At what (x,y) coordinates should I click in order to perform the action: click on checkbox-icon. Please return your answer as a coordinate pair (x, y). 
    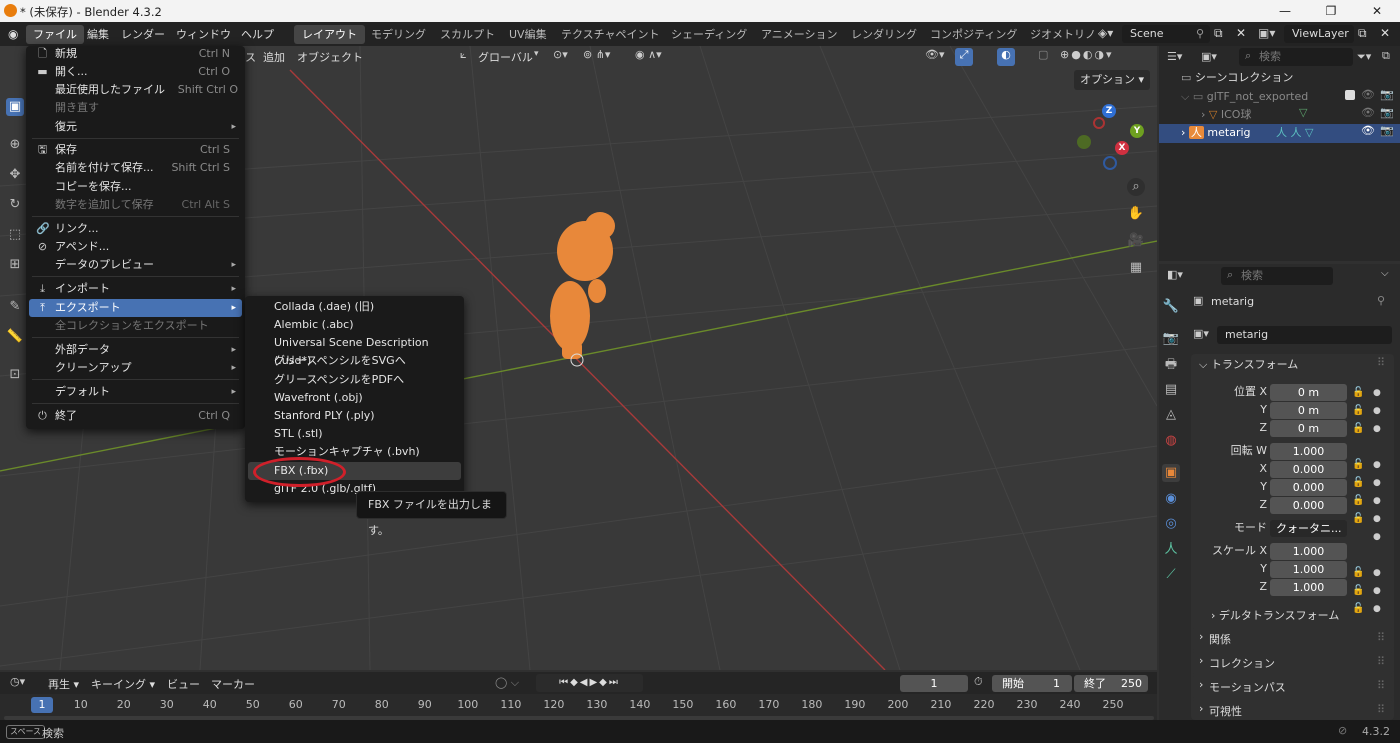
    Looking at the image, I should click on (1350, 95).